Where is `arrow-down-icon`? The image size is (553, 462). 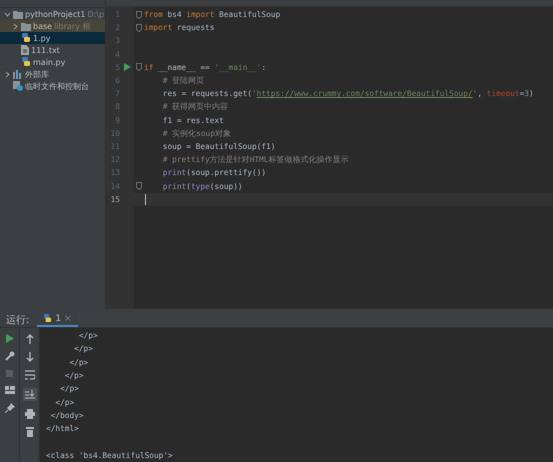 arrow-down-icon is located at coordinates (30, 357).